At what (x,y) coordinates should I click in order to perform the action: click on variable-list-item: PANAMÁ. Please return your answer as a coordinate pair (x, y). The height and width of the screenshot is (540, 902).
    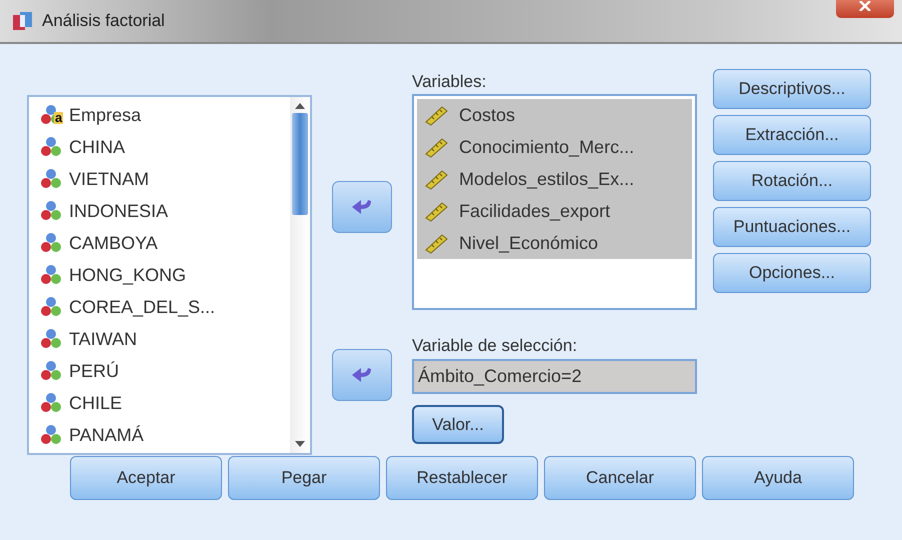
    Looking at the image, I should click on (106, 435).